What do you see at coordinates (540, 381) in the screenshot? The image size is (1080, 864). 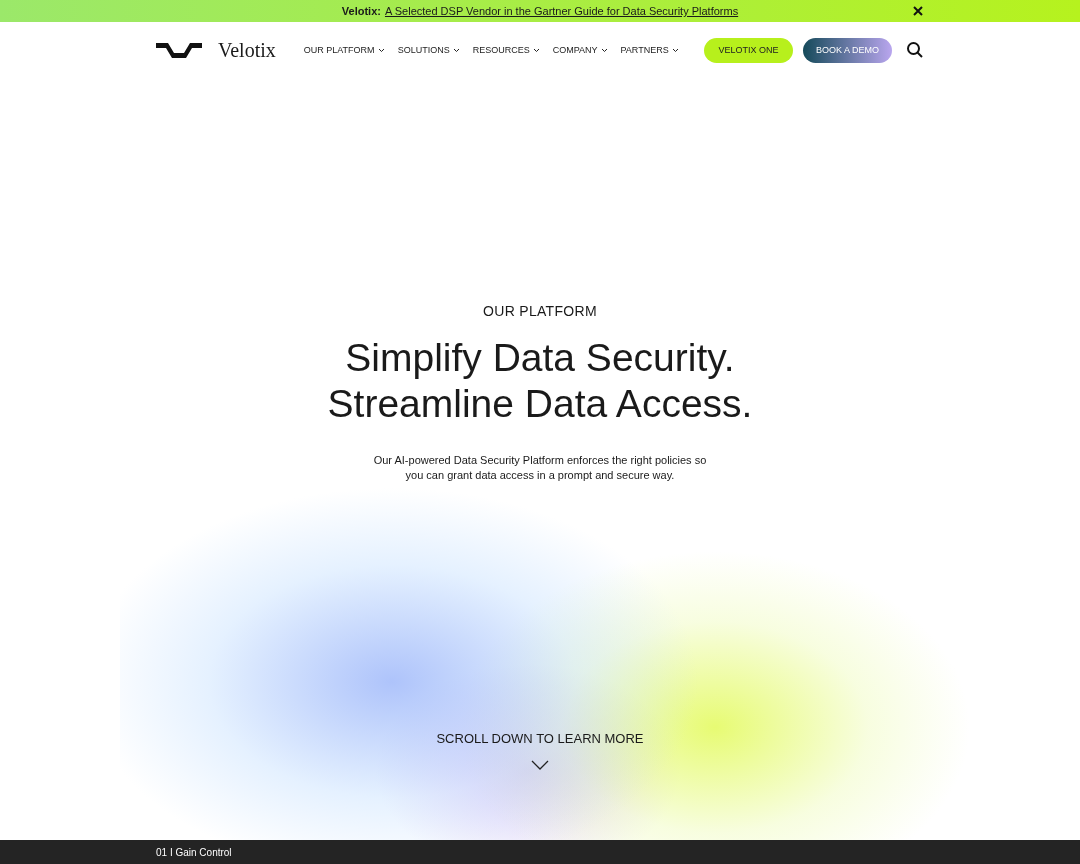 I see `hero-title: Simplify Data Security. Streamline Data Access.` at bounding box center [540, 381].